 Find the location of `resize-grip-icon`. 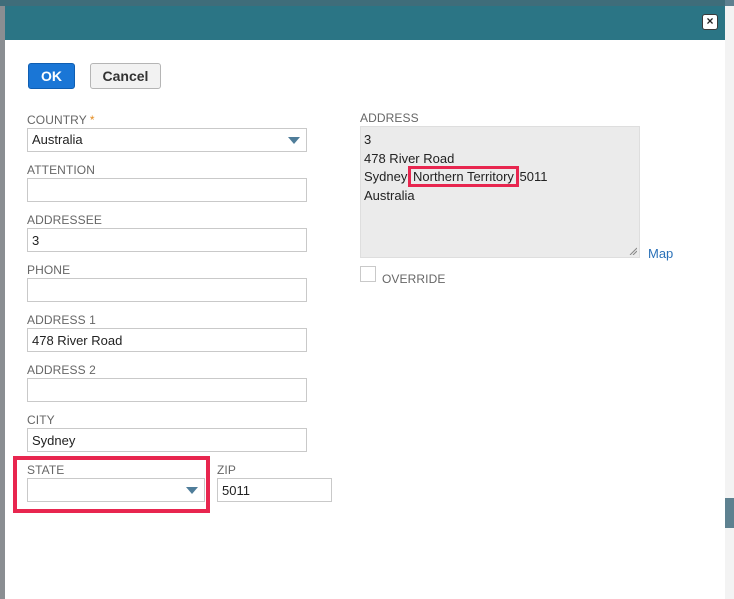

resize-grip-icon is located at coordinates (633, 251).